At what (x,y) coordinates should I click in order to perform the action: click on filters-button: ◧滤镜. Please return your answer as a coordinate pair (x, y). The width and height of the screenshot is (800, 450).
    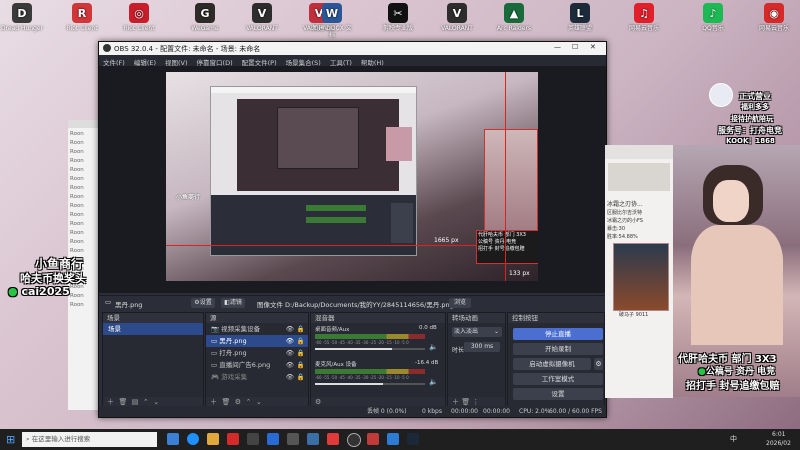
    Looking at the image, I should click on (233, 303).